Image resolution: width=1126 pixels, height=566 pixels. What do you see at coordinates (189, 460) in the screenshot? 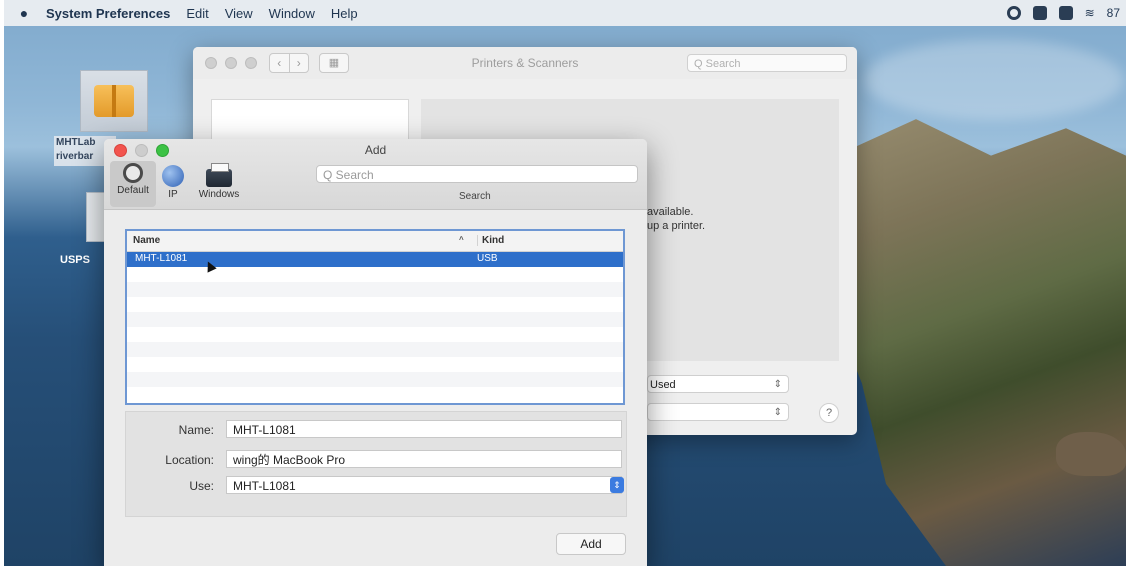
I see `location-label: Location:` at bounding box center [189, 460].